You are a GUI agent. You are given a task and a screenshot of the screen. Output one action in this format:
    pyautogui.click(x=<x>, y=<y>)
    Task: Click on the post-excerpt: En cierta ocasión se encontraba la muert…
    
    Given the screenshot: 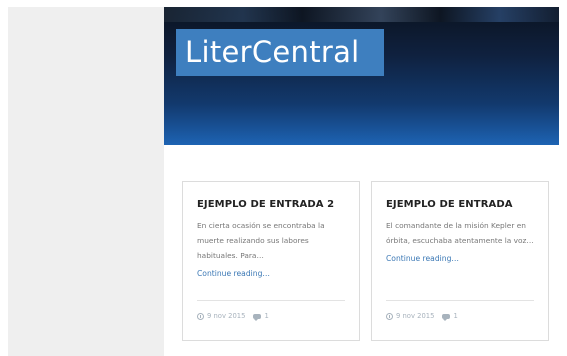 What is the action you would take?
    pyautogui.click(x=261, y=240)
    